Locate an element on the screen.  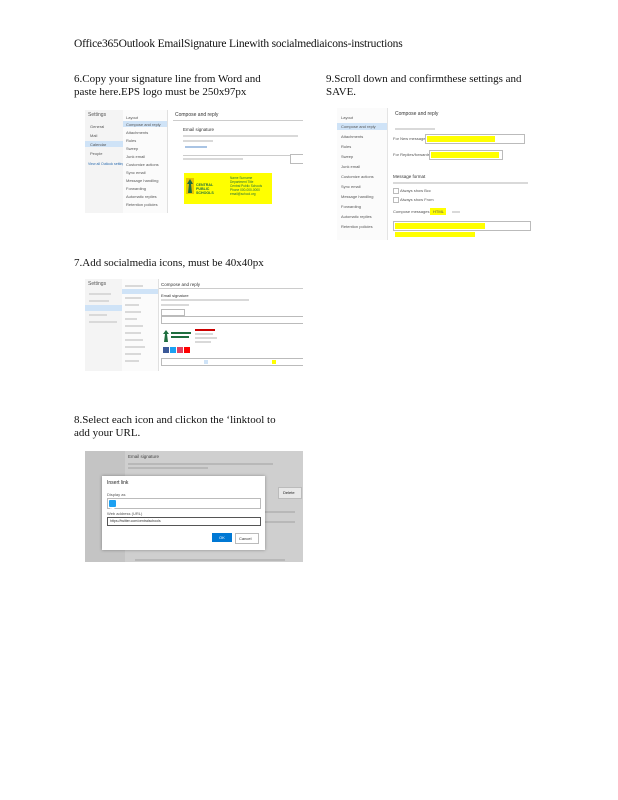
url-input: https://twitter.com/centralschools is located at coordinates (184, 521).